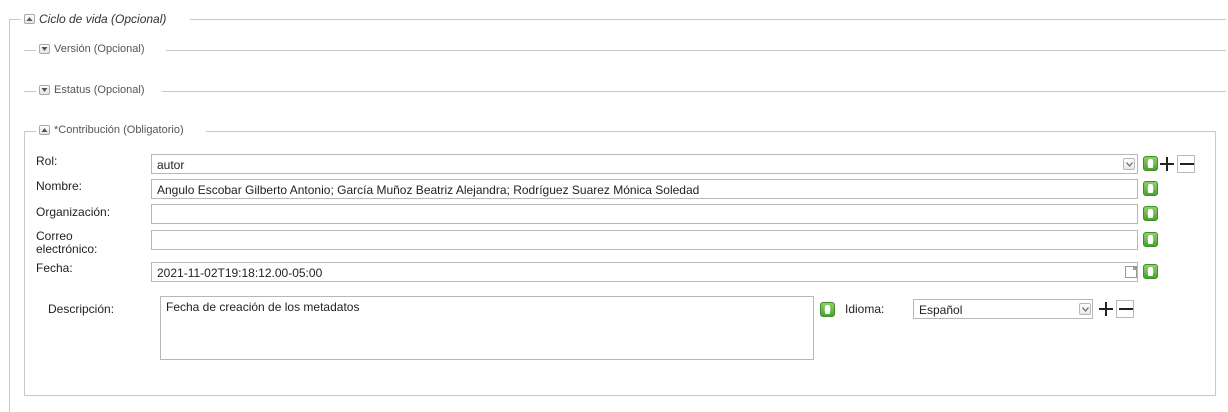 This screenshot has height=412, width=1228. I want to click on contribucion-left, so click(24, 263).